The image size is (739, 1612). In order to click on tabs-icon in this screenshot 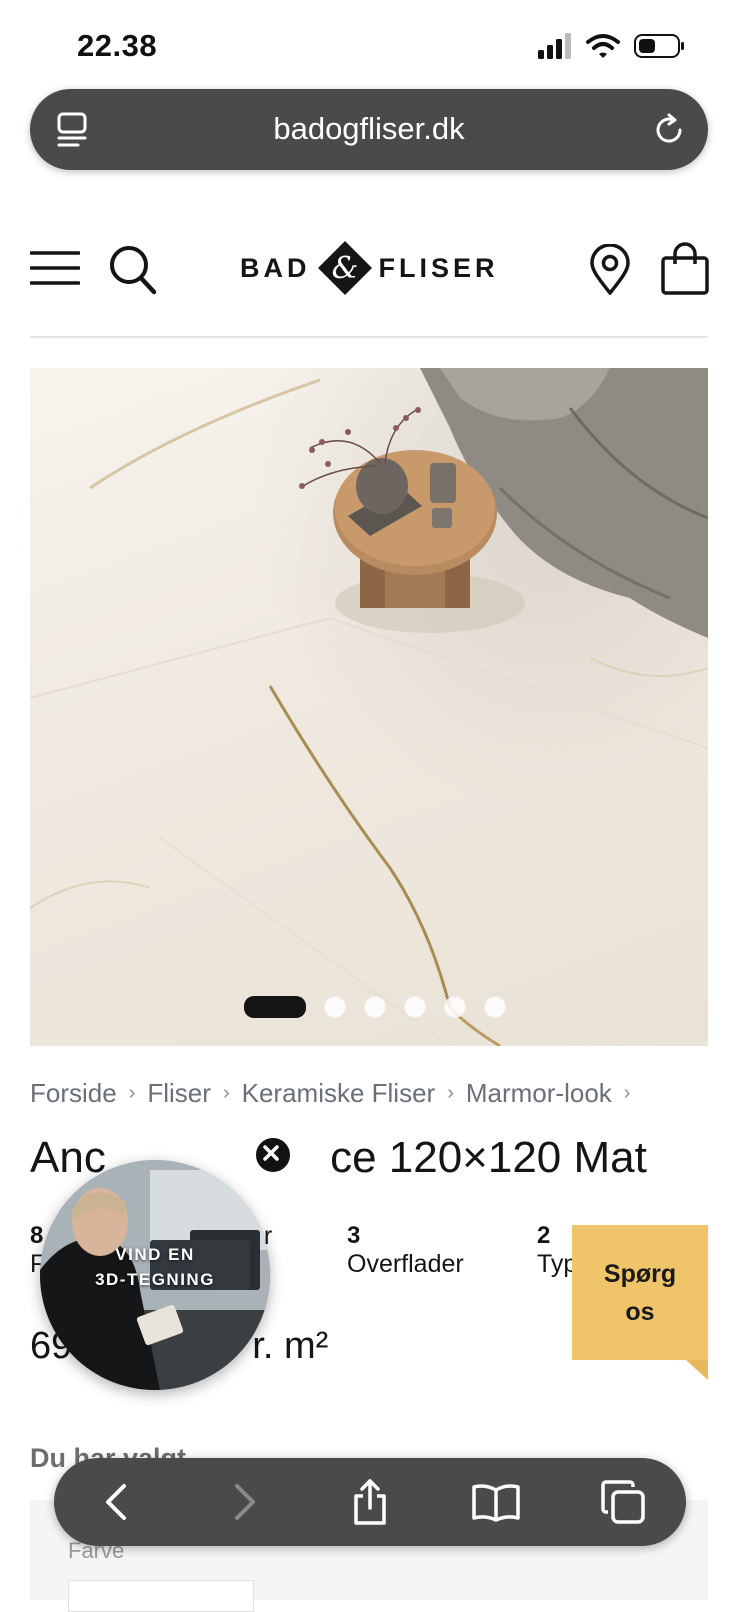, I will do `click(623, 1502)`.